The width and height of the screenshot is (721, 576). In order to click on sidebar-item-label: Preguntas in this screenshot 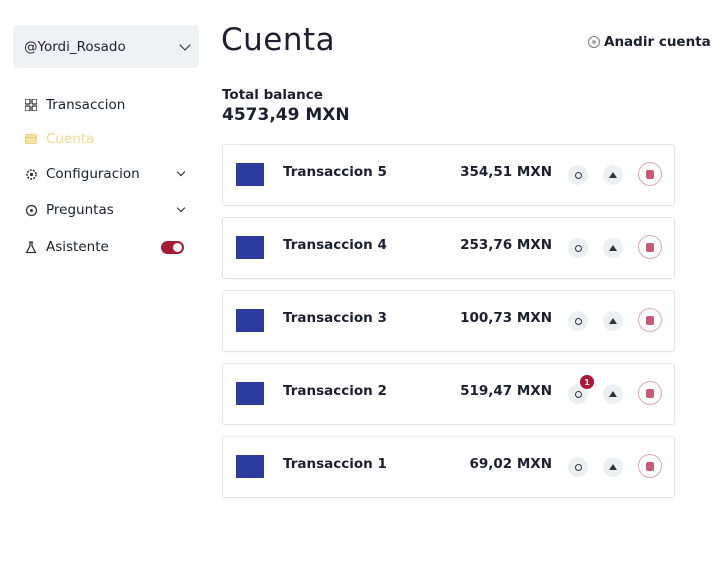, I will do `click(80, 210)`.